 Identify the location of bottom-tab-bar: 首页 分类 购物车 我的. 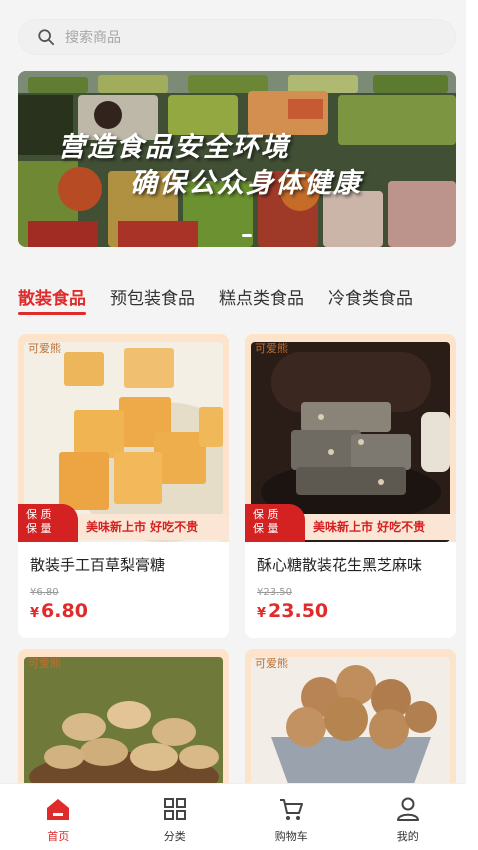
(233, 816).